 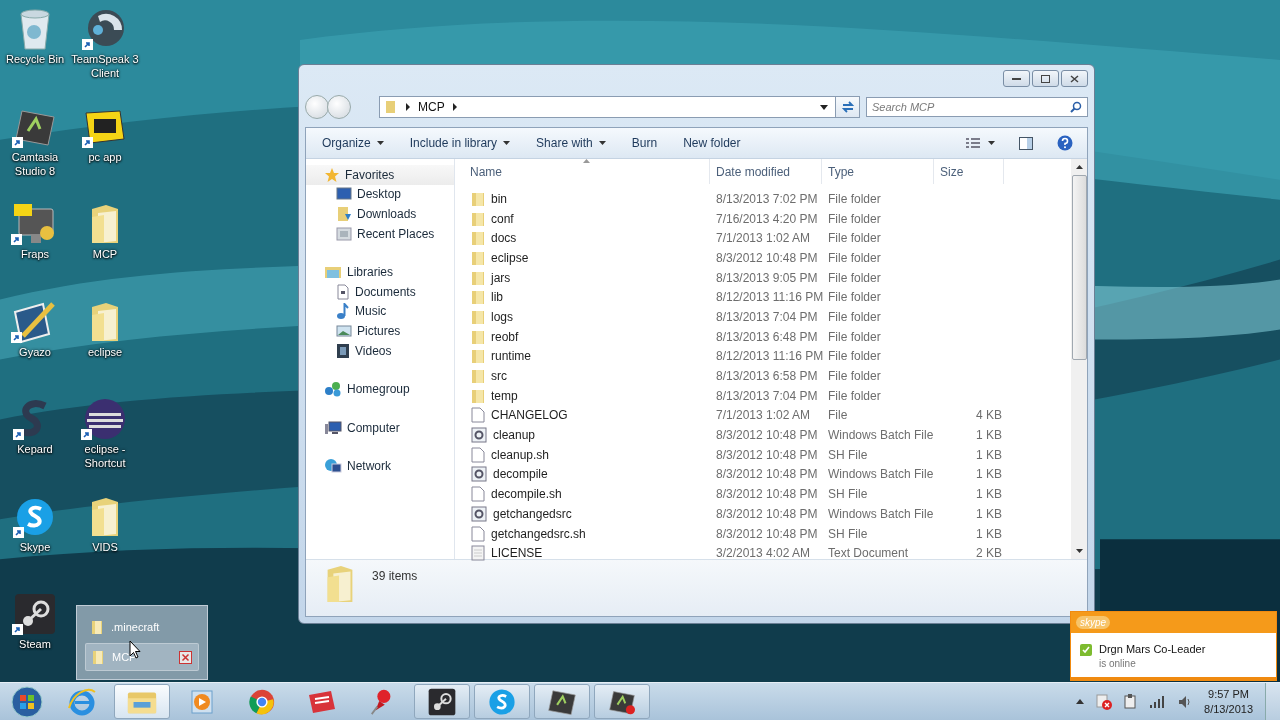 What do you see at coordinates (504, 395) in the screenshot?
I see `file-name: temp` at bounding box center [504, 395].